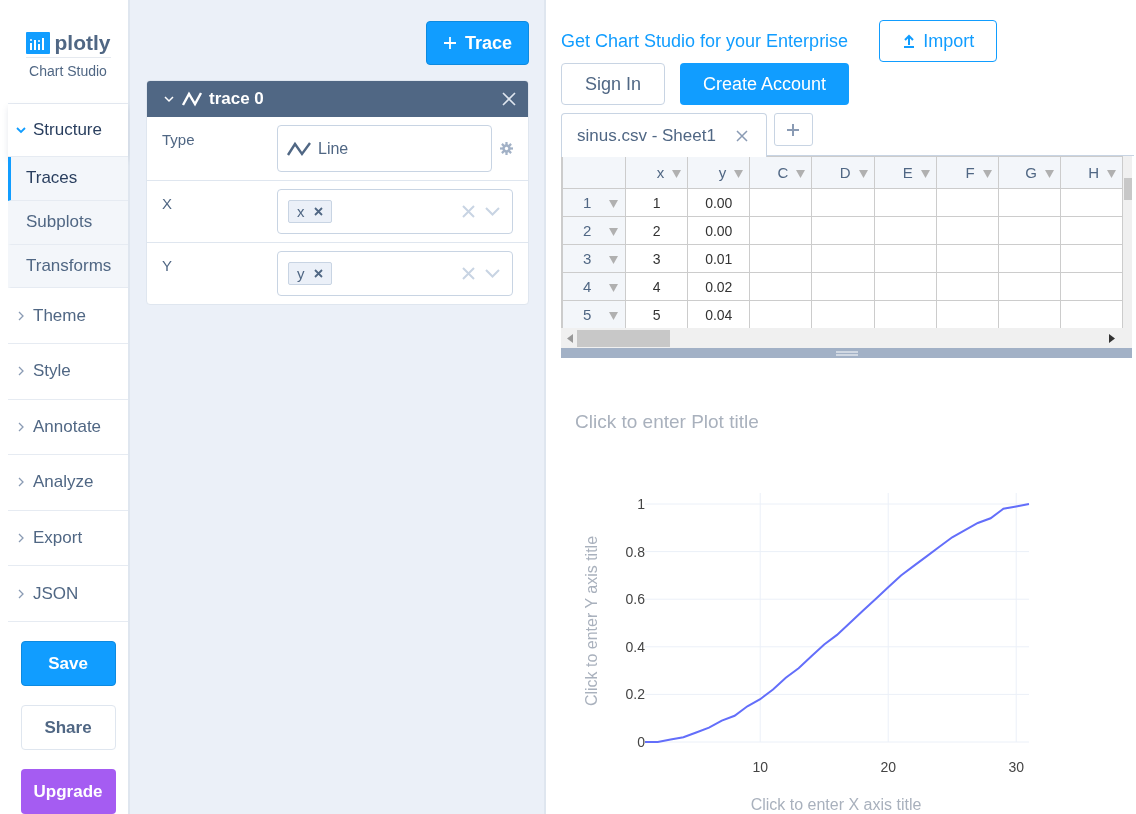  What do you see at coordinates (641, 504) in the screenshot?
I see `y-tick-label: 1` at bounding box center [641, 504].